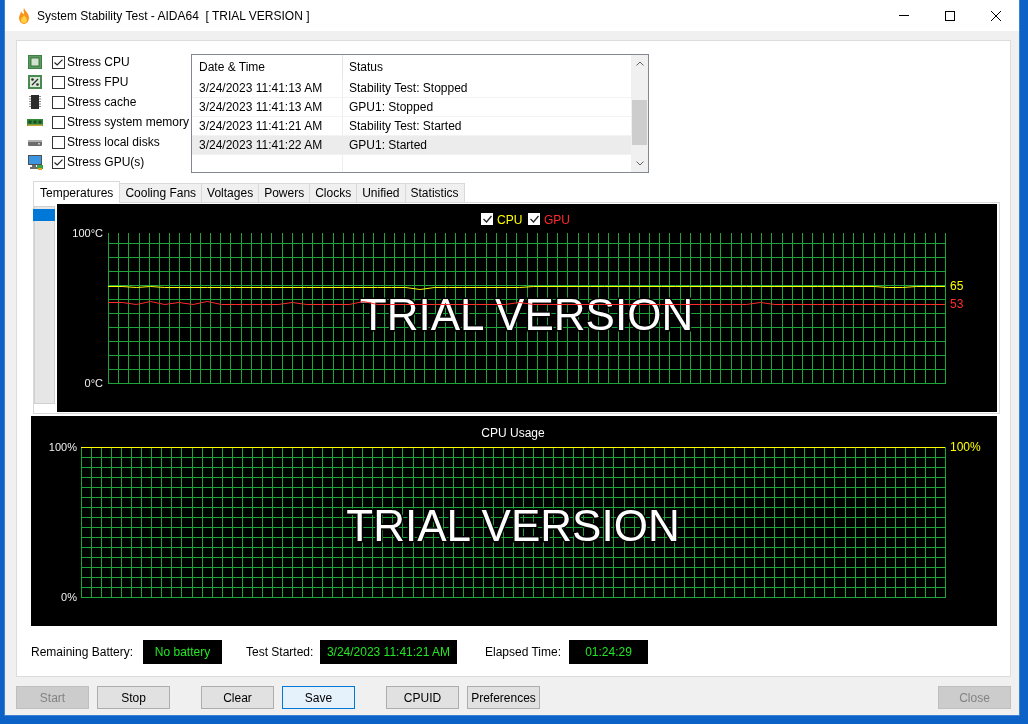 This screenshot has height=724, width=1028. I want to click on dialog-button: Clear, so click(237, 697).